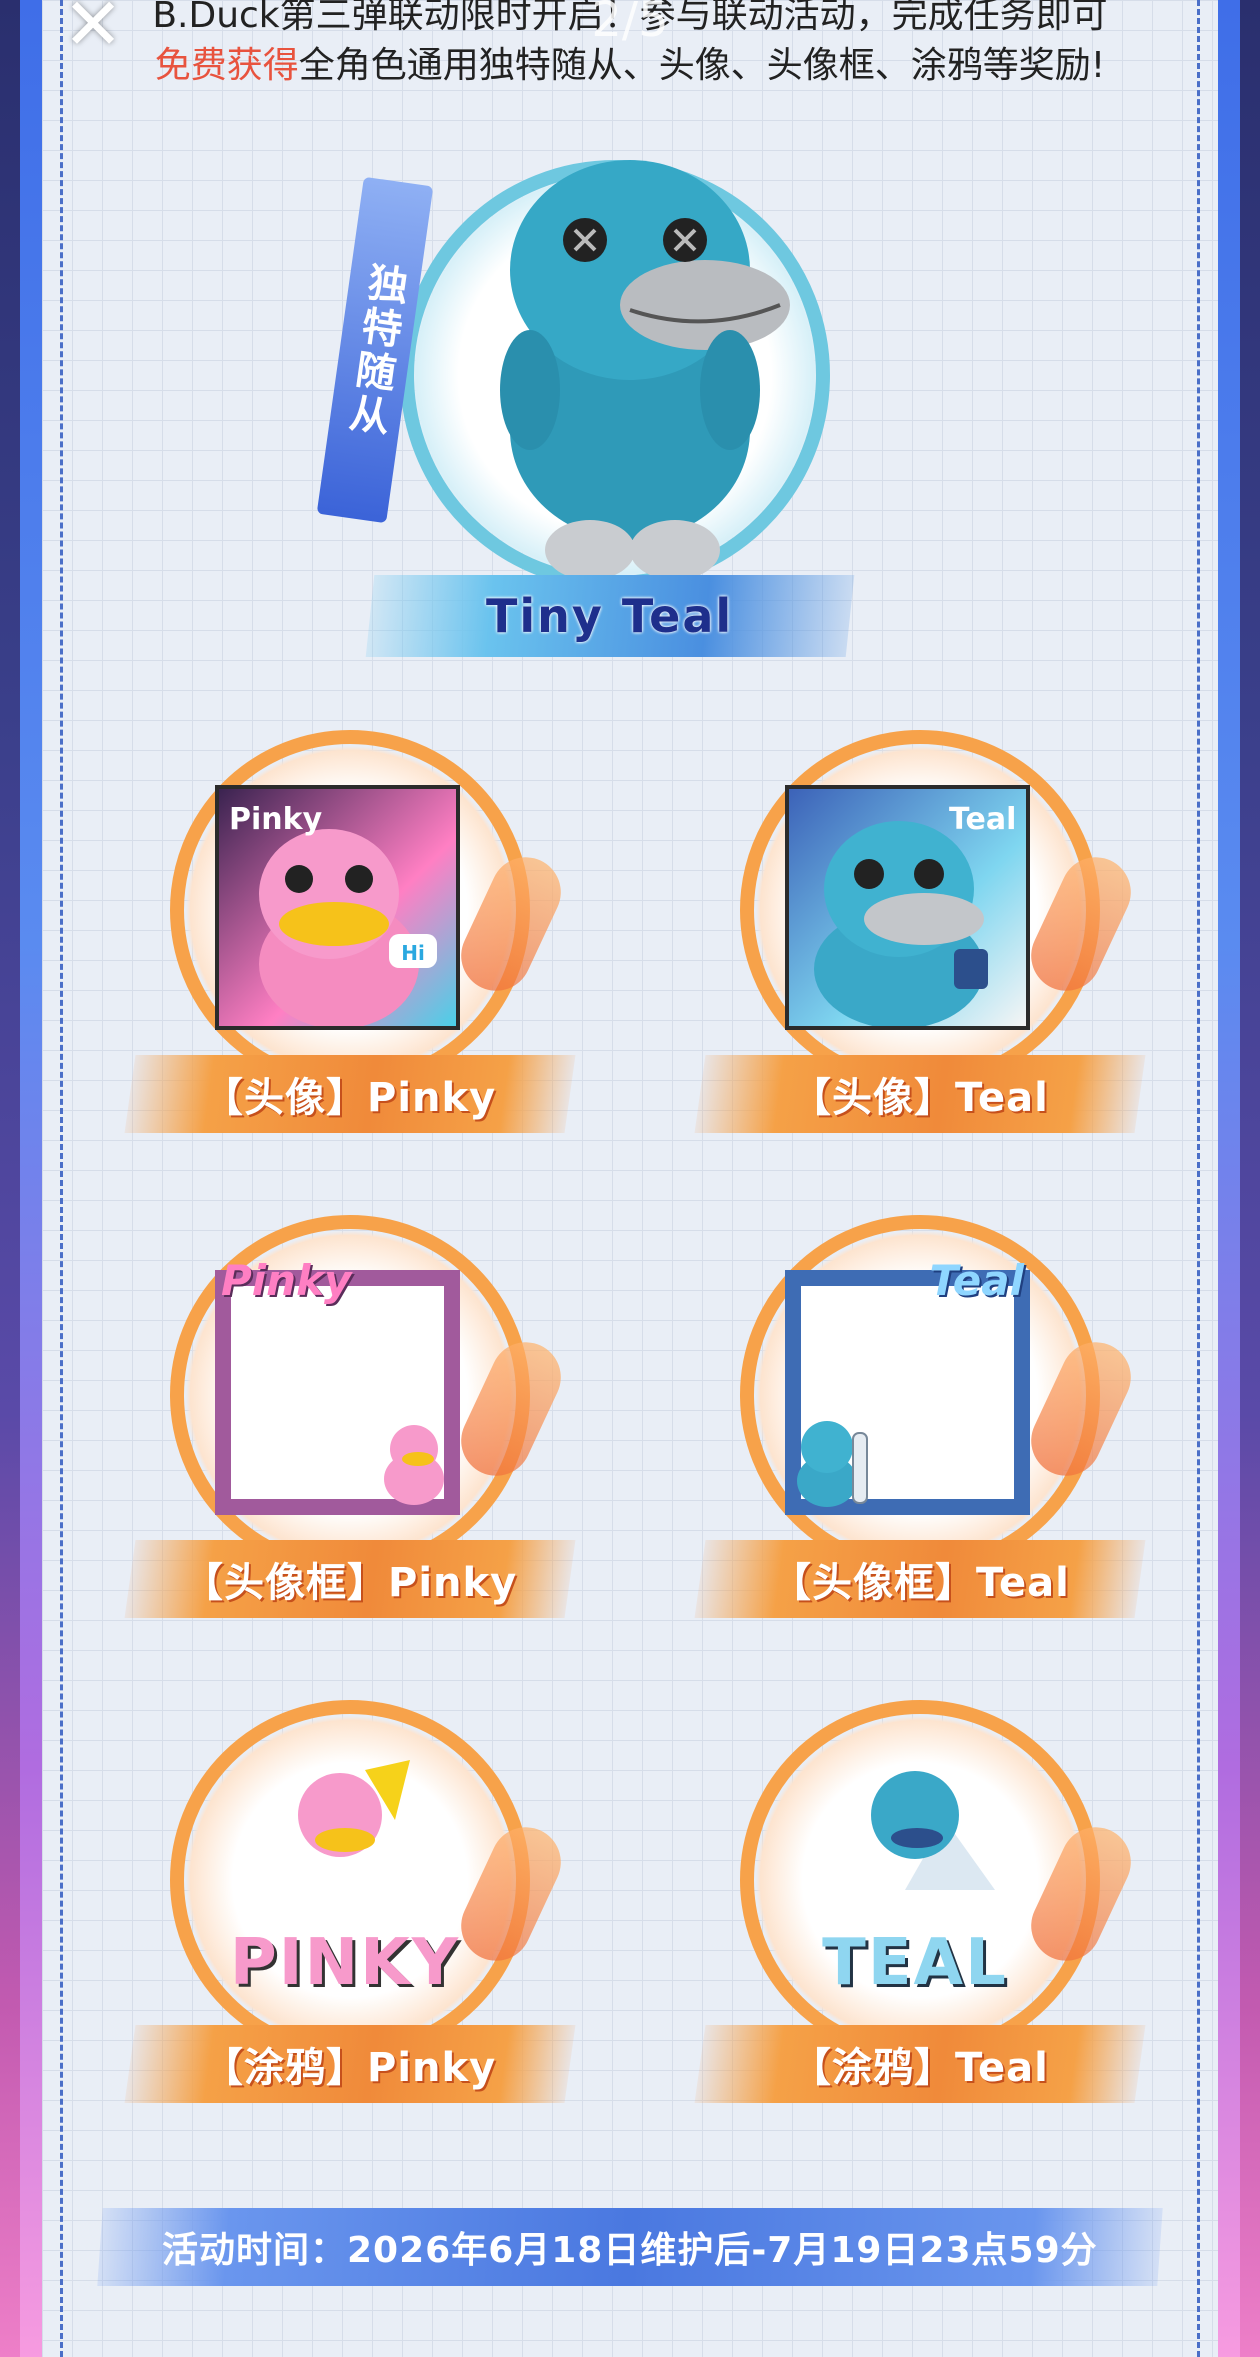 The height and width of the screenshot is (2357, 1260). Describe the element at coordinates (350, 1098) in the screenshot. I see `reward-label: 【头像】Pinky` at that location.